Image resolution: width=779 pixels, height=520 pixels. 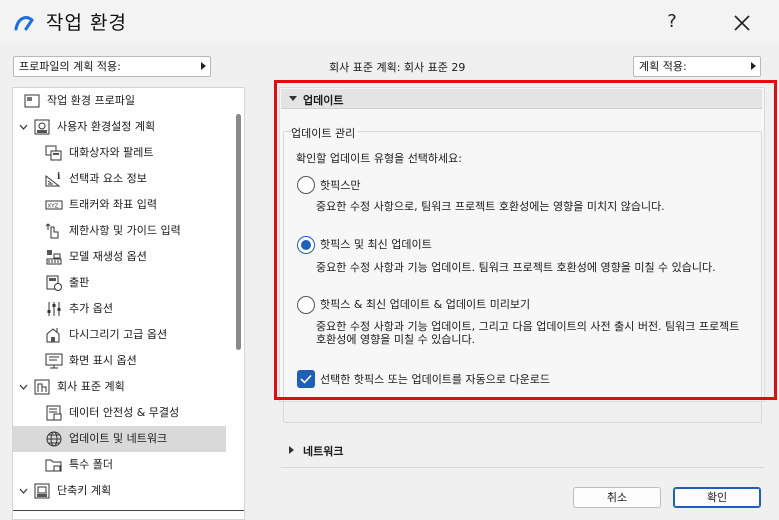 I want to click on tree-scrollbar, so click(x=238, y=232).